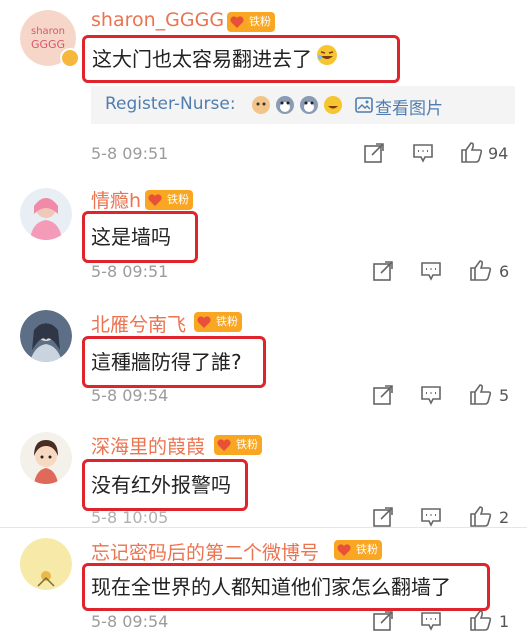 Image resolution: width=527 pixels, height=640 pixels. Describe the element at coordinates (504, 271) in the screenshot. I see `like-count: 6` at that location.